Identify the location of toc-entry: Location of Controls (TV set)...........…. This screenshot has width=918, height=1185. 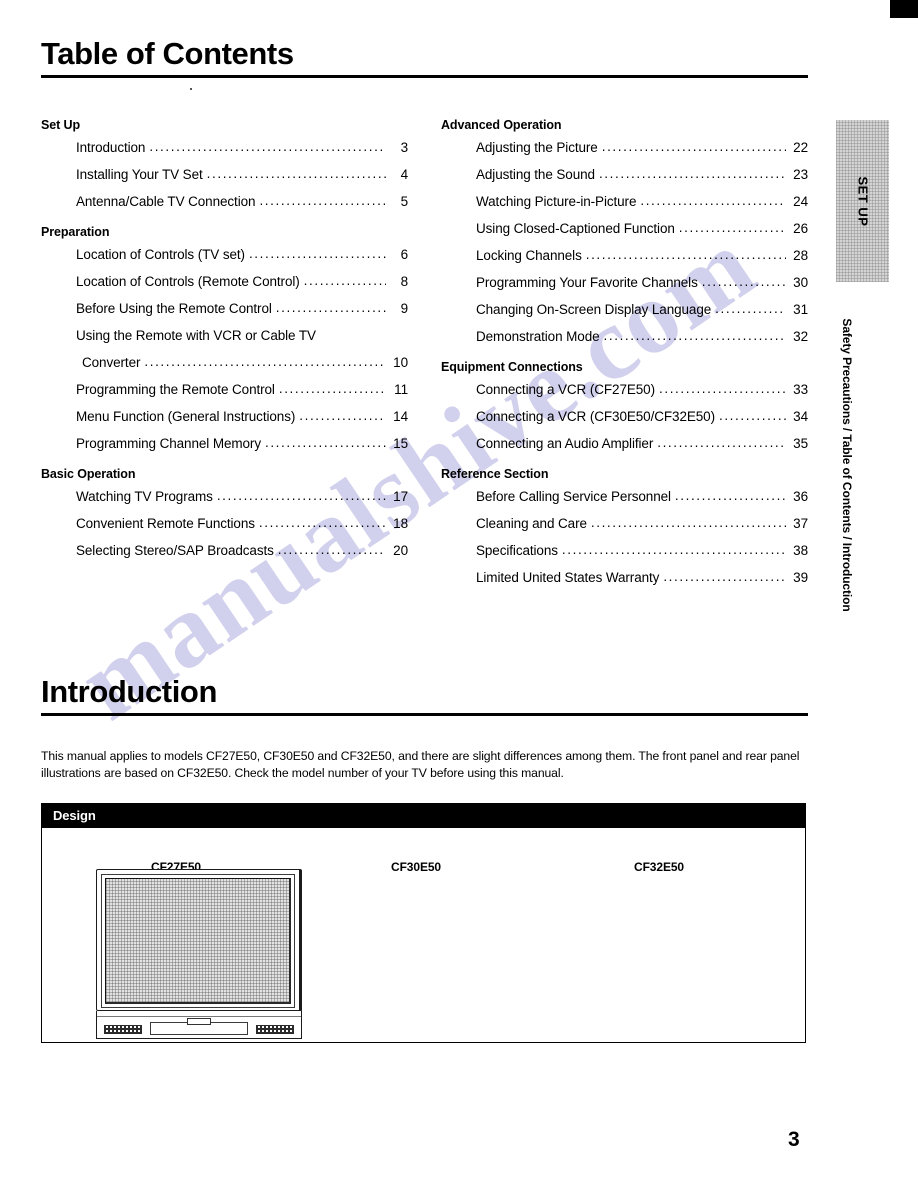
(242, 254).